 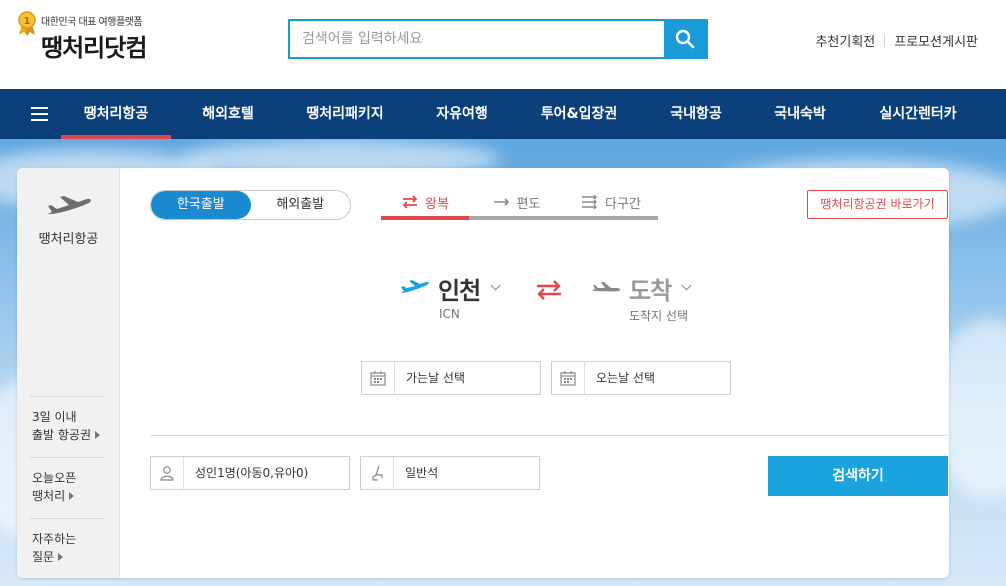 What do you see at coordinates (459, 290) in the screenshot?
I see `departure-city-name: 인천` at bounding box center [459, 290].